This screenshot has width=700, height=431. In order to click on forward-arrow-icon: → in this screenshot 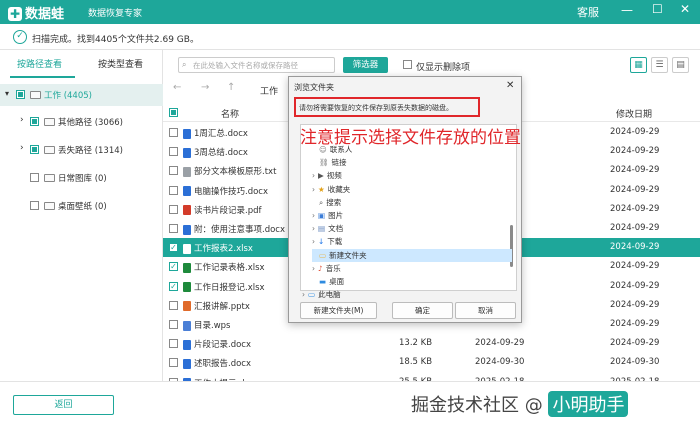, I will do `click(205, 87)`.